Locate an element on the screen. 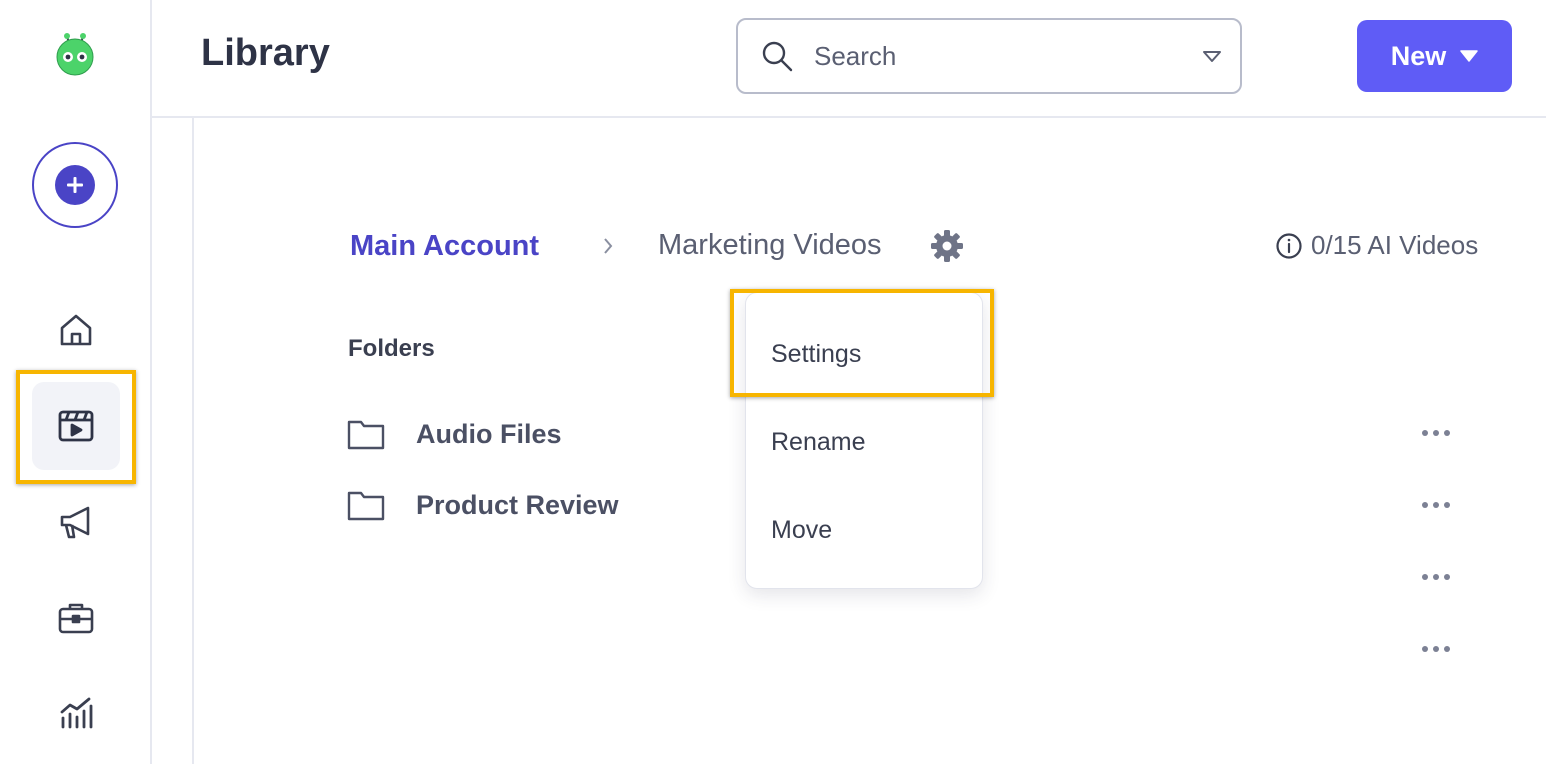  folders-section-label: Folders is located at coordinates (391, 348).